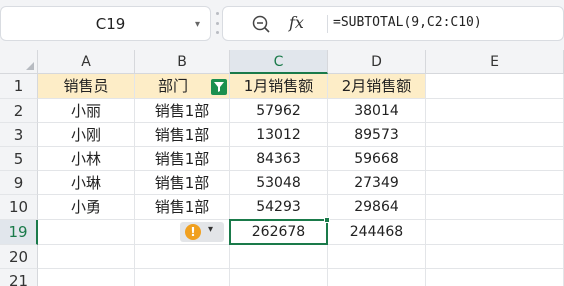 Image resolution: width=564 pixels, height=286 pixels. What do you see at coordinates (279, 86) in the screenshot?
I see `header-cell: 1月销售额` at bounding box center [279, 86].